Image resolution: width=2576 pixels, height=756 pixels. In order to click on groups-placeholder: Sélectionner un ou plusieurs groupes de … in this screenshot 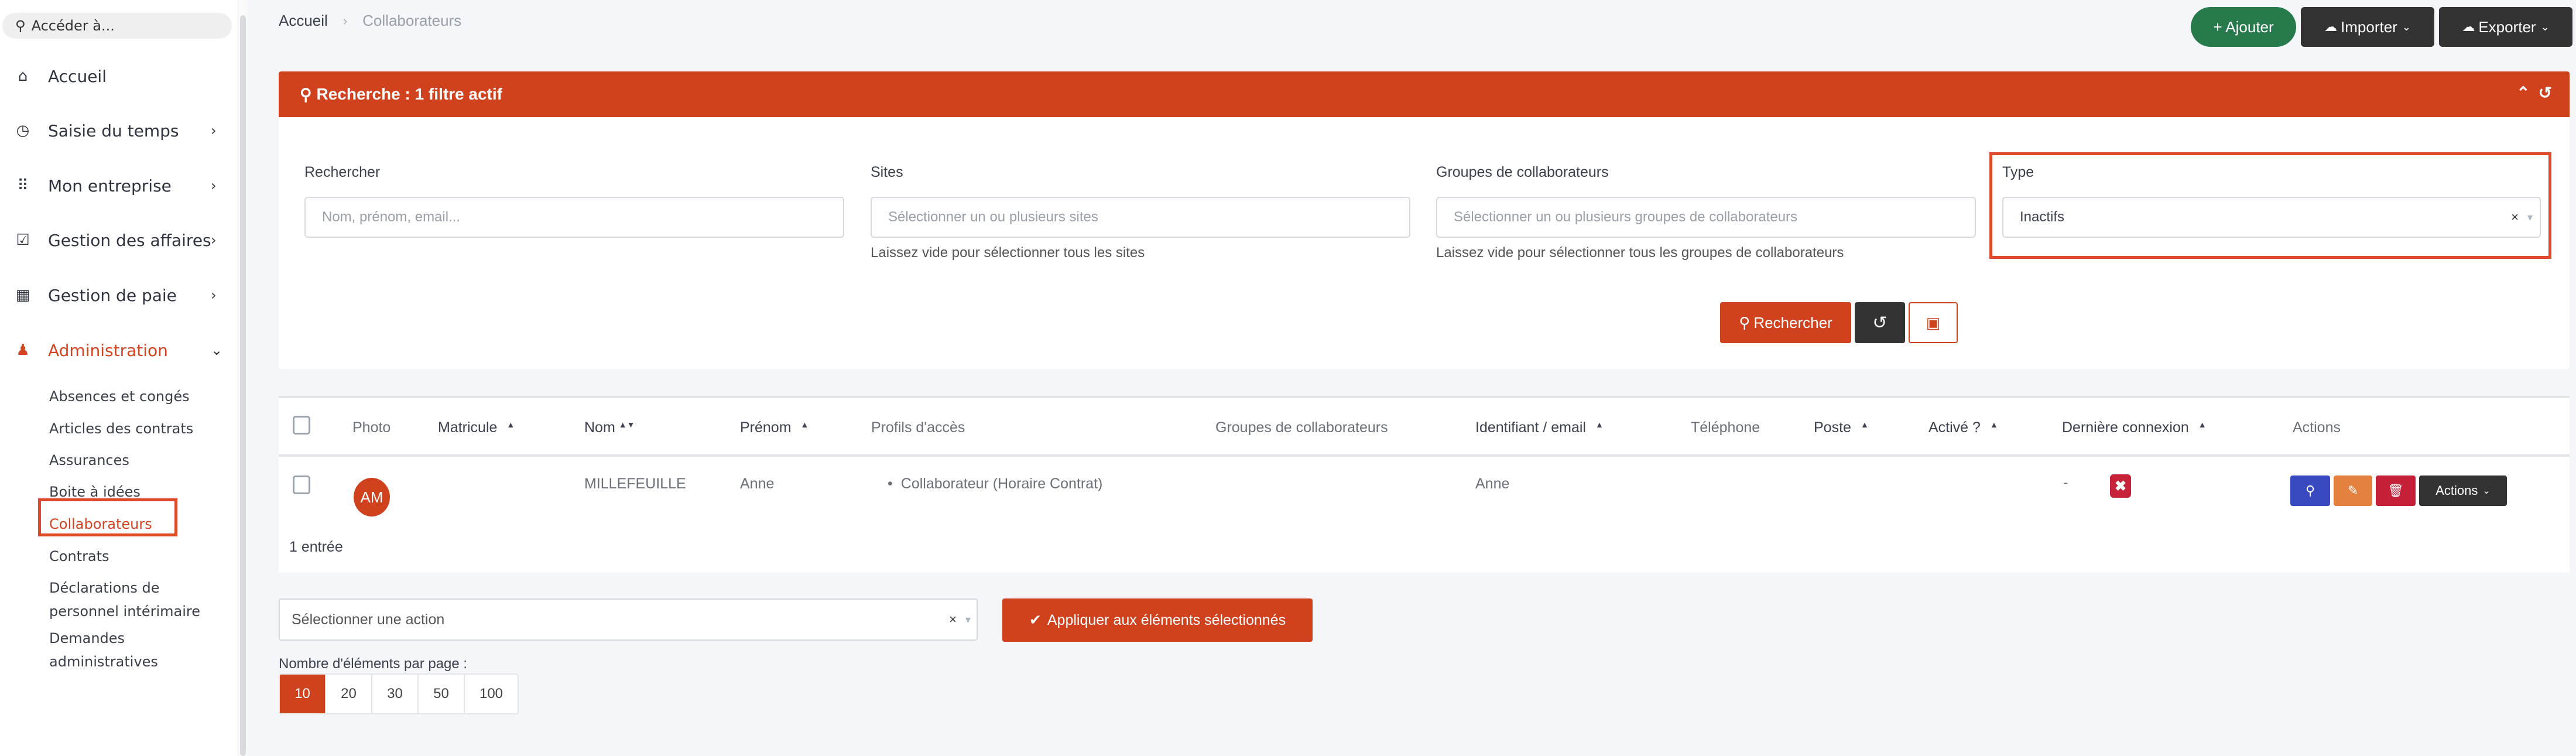, I will do `click(1626, 217)`.